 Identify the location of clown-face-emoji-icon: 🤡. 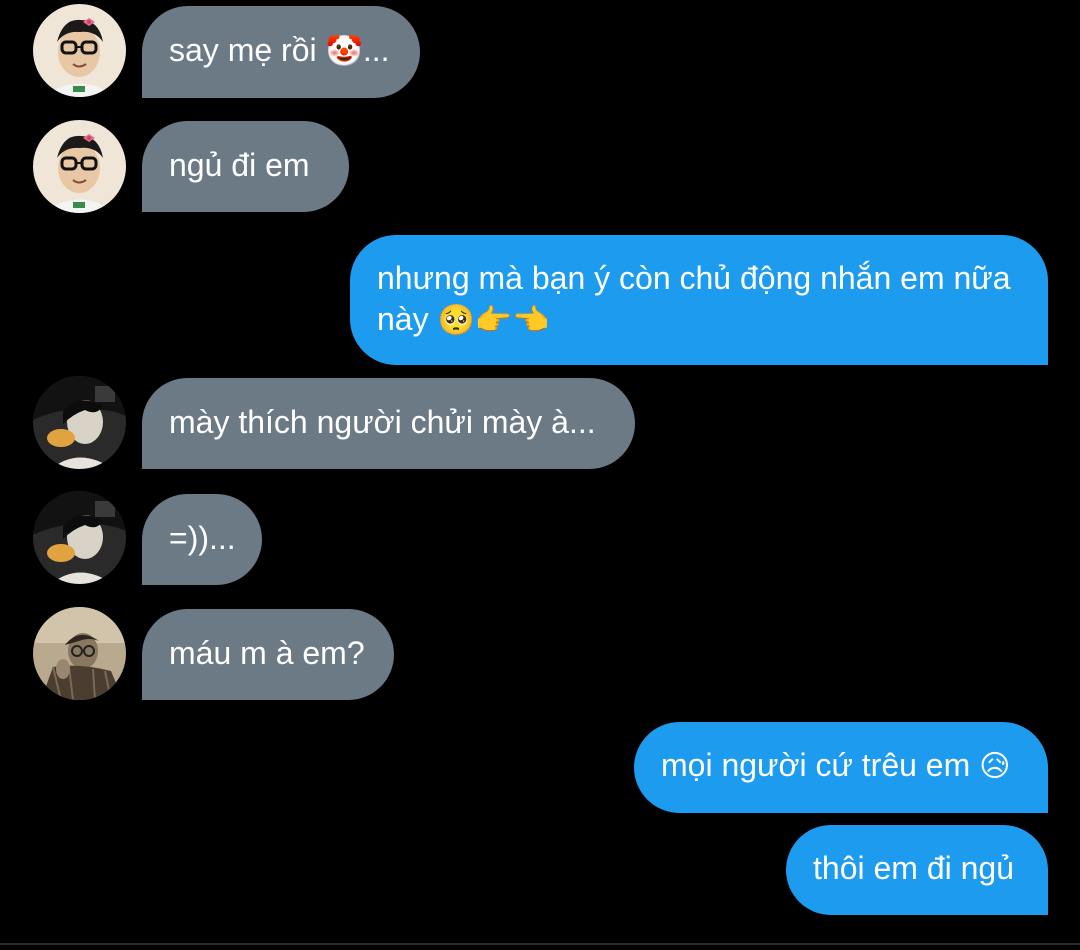
(344, 51).